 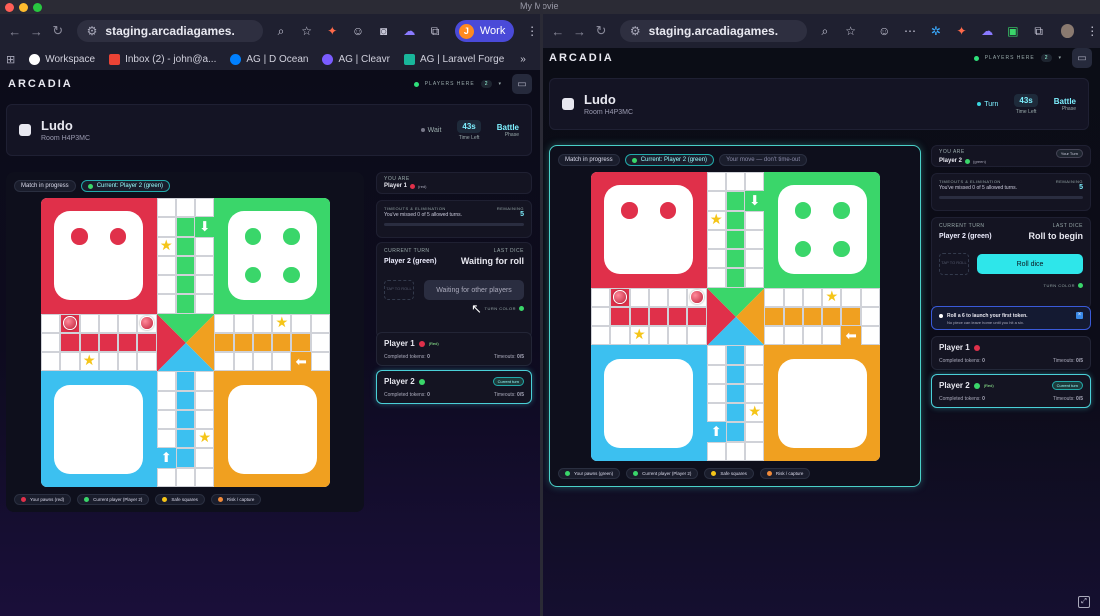 I want to click on dice-icon, so click(x=25, y=130).